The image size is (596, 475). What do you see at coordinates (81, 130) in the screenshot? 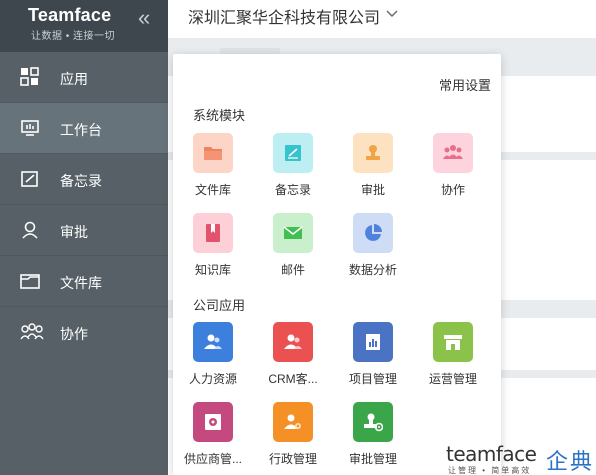
I see `sidebar-item-label: 工作台` at bounding box center [81, 130].